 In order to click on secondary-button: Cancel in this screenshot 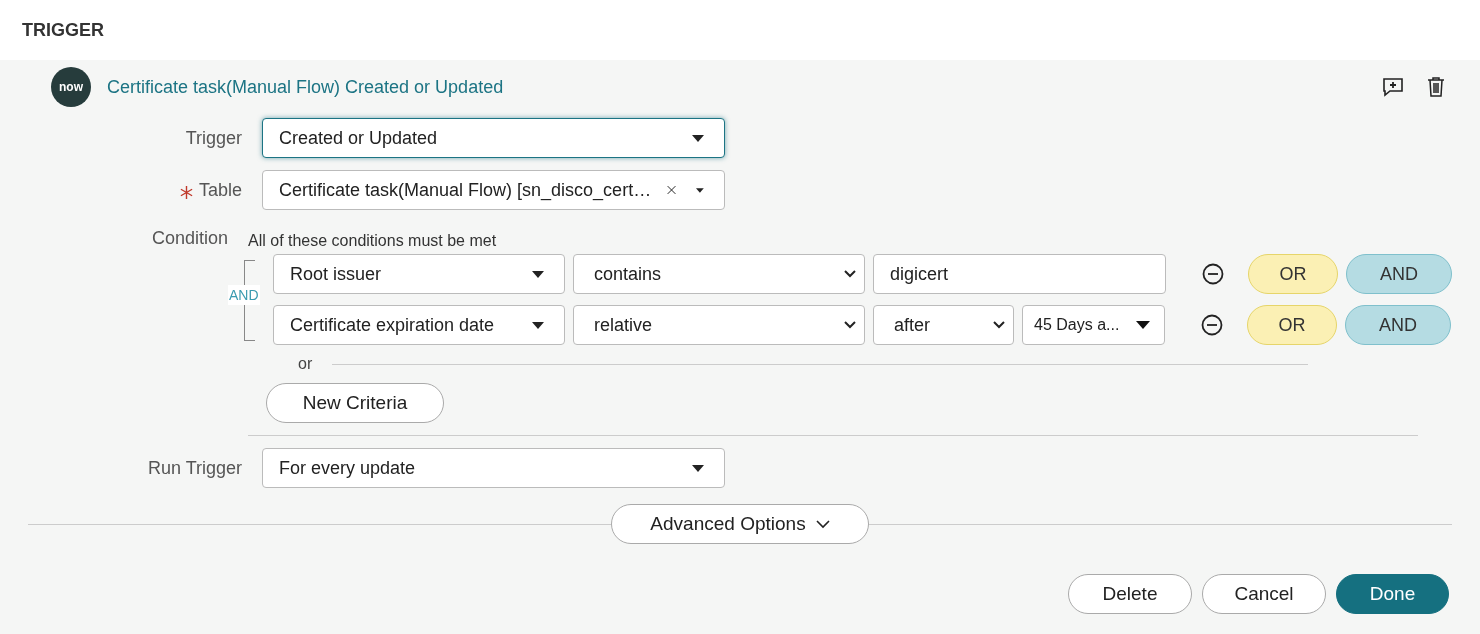, I will do `click(1264, 594)`.